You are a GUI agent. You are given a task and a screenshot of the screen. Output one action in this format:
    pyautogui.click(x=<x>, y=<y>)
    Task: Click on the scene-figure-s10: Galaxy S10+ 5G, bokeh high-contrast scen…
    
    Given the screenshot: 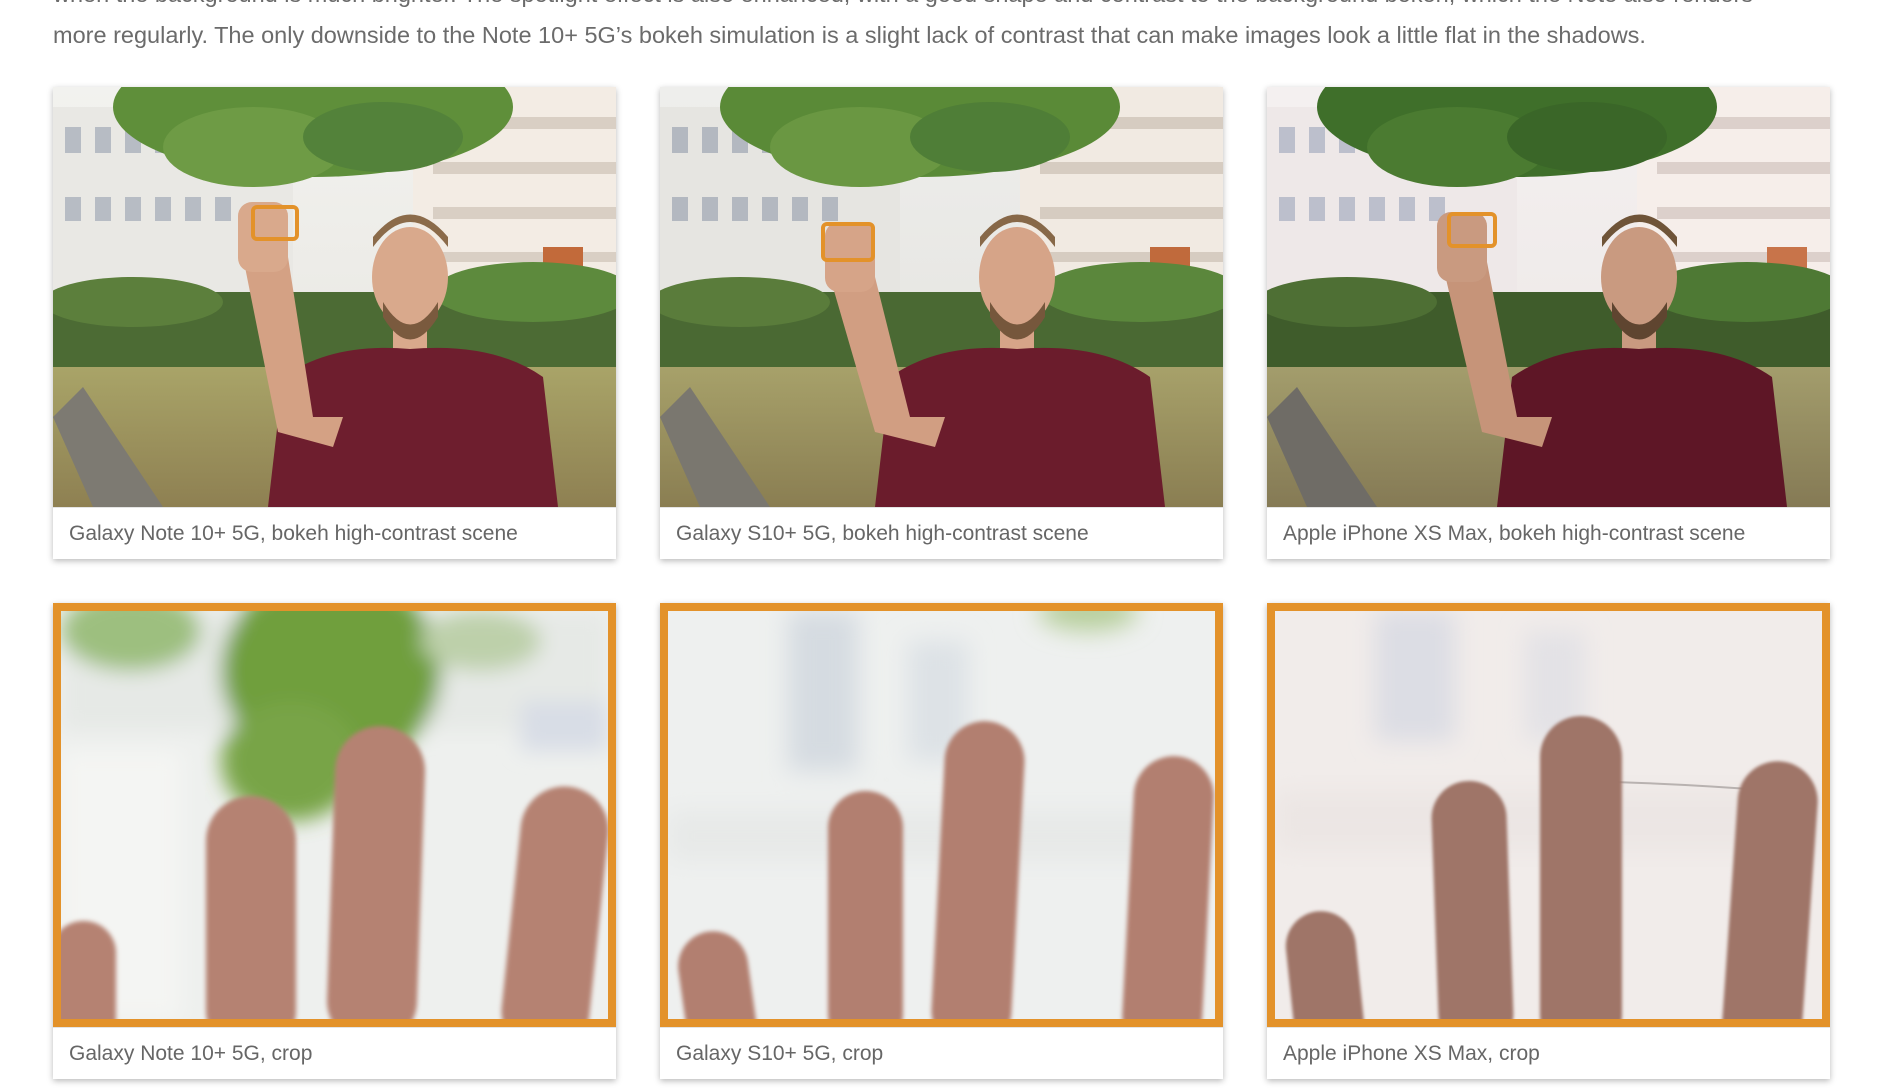 What is the action you would take?
    pyautogui.click(x=941, y=323)
    